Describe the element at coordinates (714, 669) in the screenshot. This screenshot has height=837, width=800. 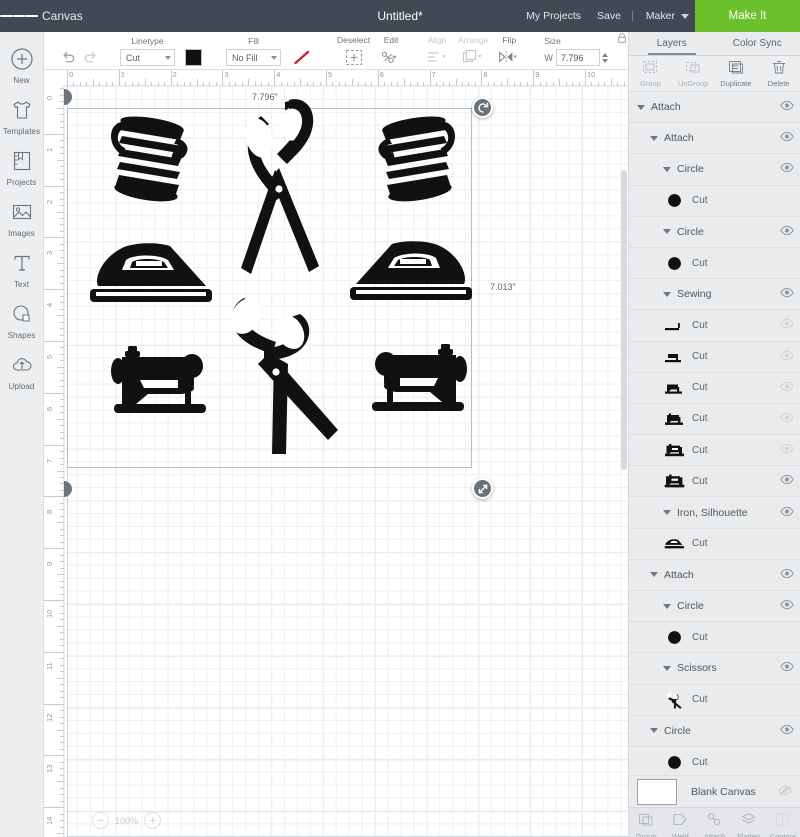
I see `layer-group-row: Scissors` at that location.